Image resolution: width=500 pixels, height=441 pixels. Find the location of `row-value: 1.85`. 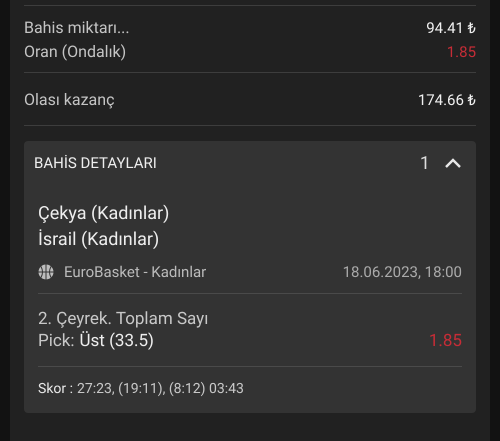

row-value: 1.85 is located at coordinates (461, 51).